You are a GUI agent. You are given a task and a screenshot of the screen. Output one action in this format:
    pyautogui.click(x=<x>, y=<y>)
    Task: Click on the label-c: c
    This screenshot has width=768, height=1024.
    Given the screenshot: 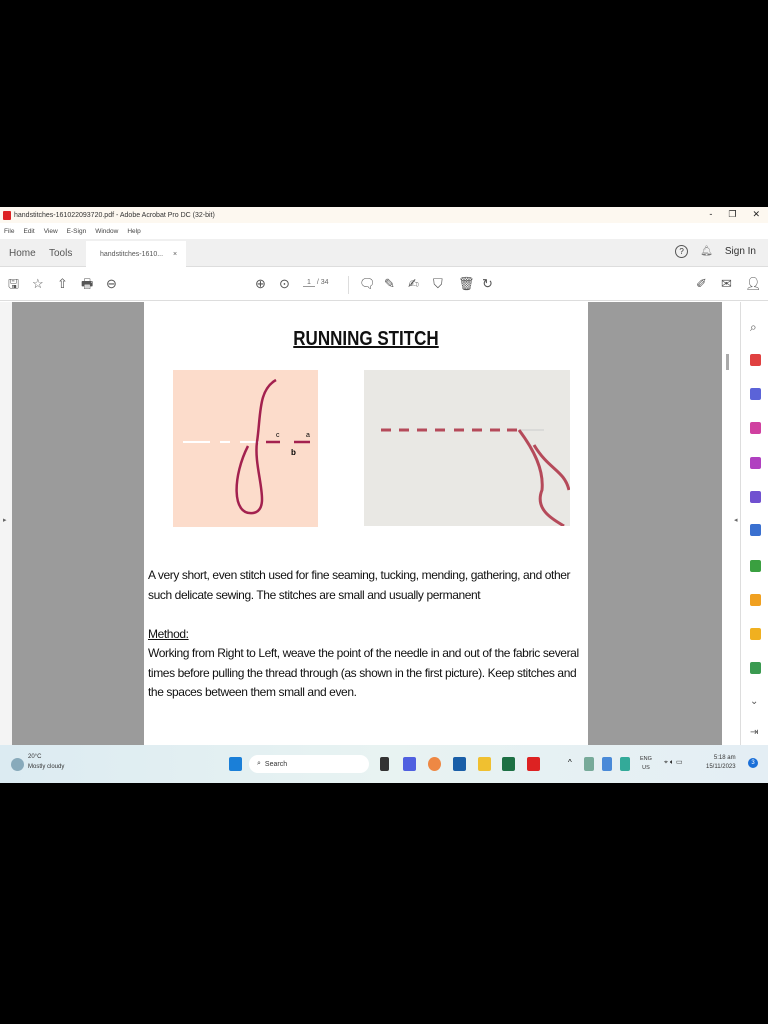 What is the action you would take?
    pyautogui.click(x=278, y=435)
    